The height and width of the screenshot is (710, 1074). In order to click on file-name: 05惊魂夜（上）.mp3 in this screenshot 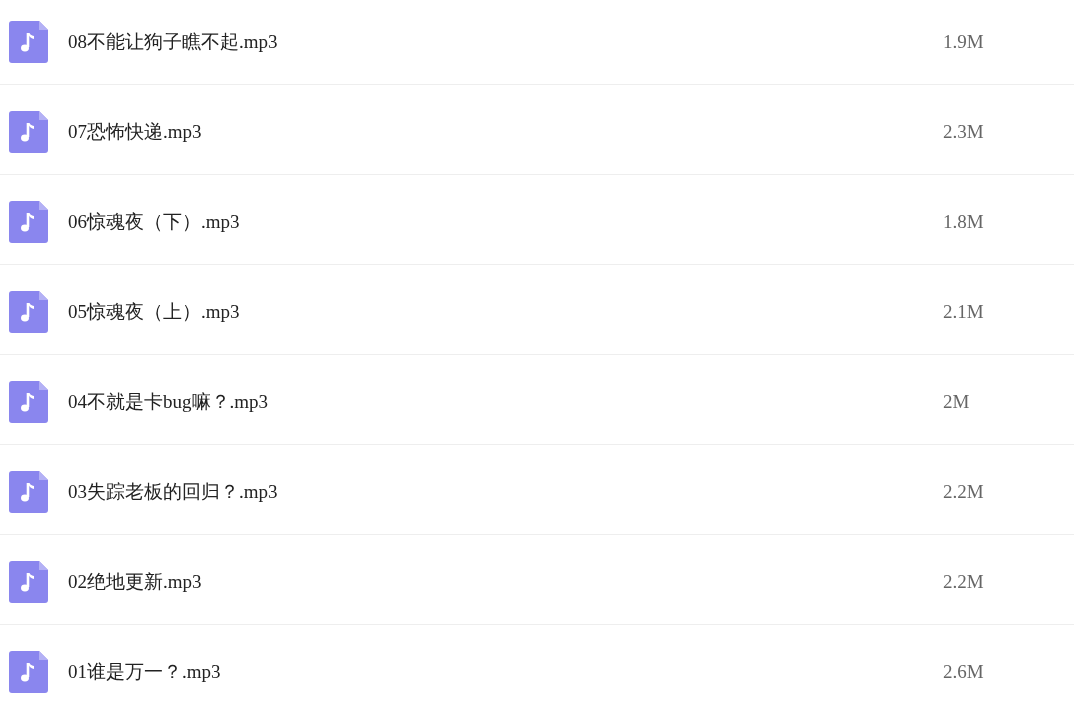, I will do `click(505, 312)`.